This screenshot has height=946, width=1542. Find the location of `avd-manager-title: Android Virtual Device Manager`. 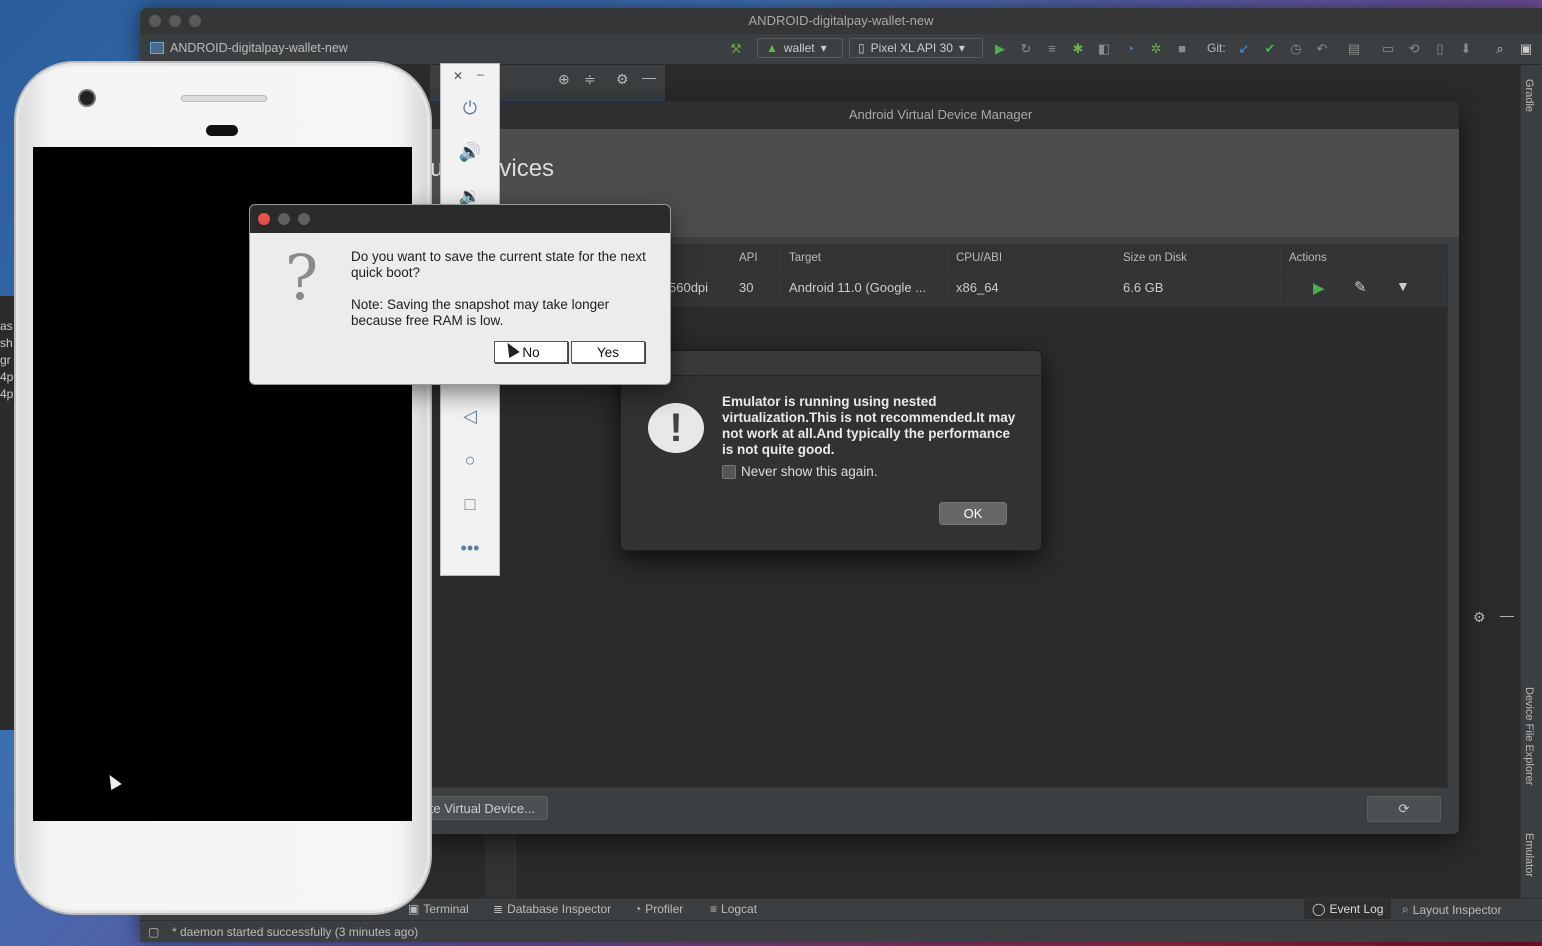

avd-manager-title: Android Virtual Device Manager is located at coordinates (940, 115).